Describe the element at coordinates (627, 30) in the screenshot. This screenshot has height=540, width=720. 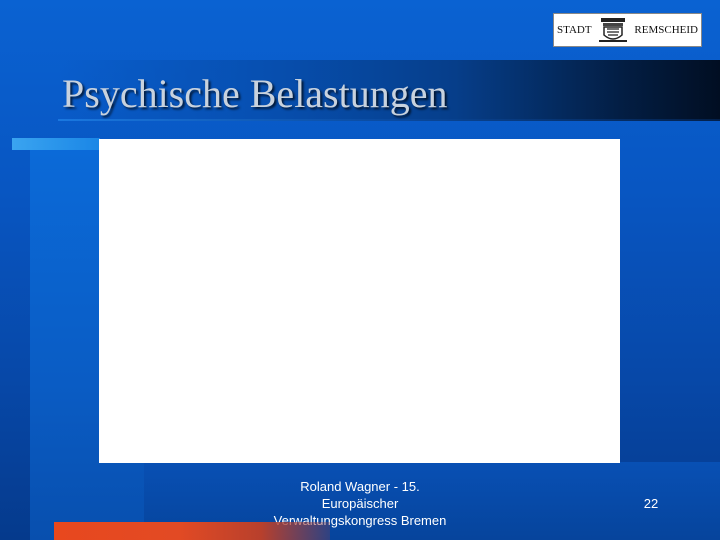
I see `stadt-remscheid-logo: STADT REMSCHEID` at that location.